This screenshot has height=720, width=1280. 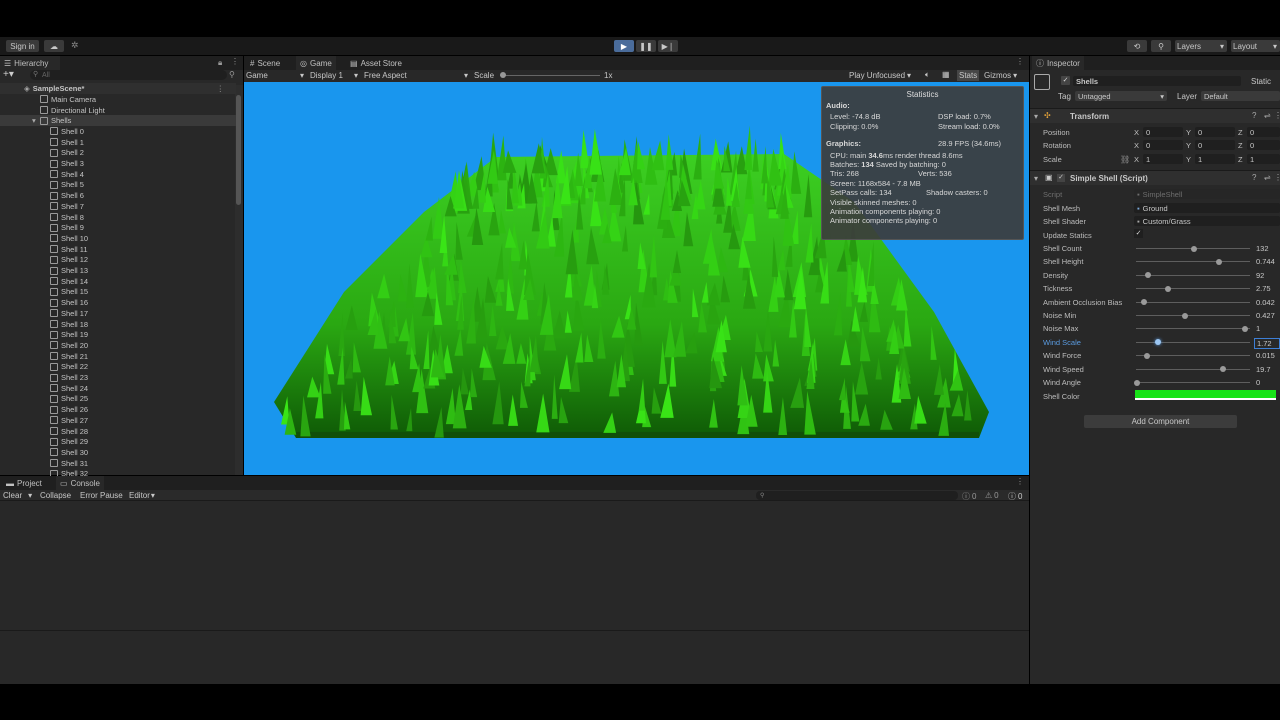 What do you see at coordinates (239, 280) in the screenshot?
I see `hierarchy-scrollbar` at bounding box center [239, 280].